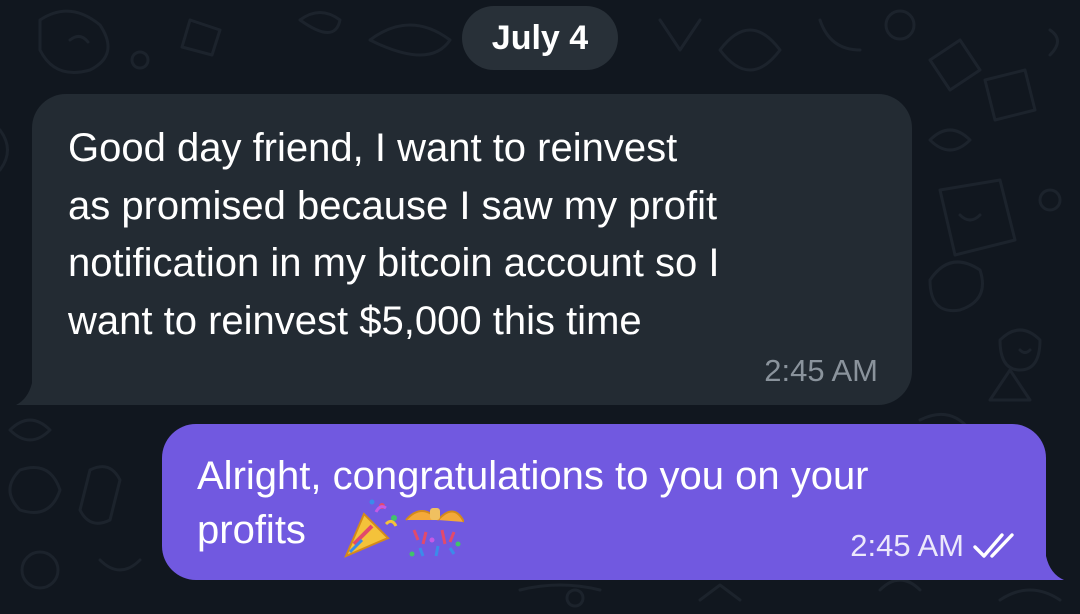  I want to click on date-separator: July 4, so click(540, 38).